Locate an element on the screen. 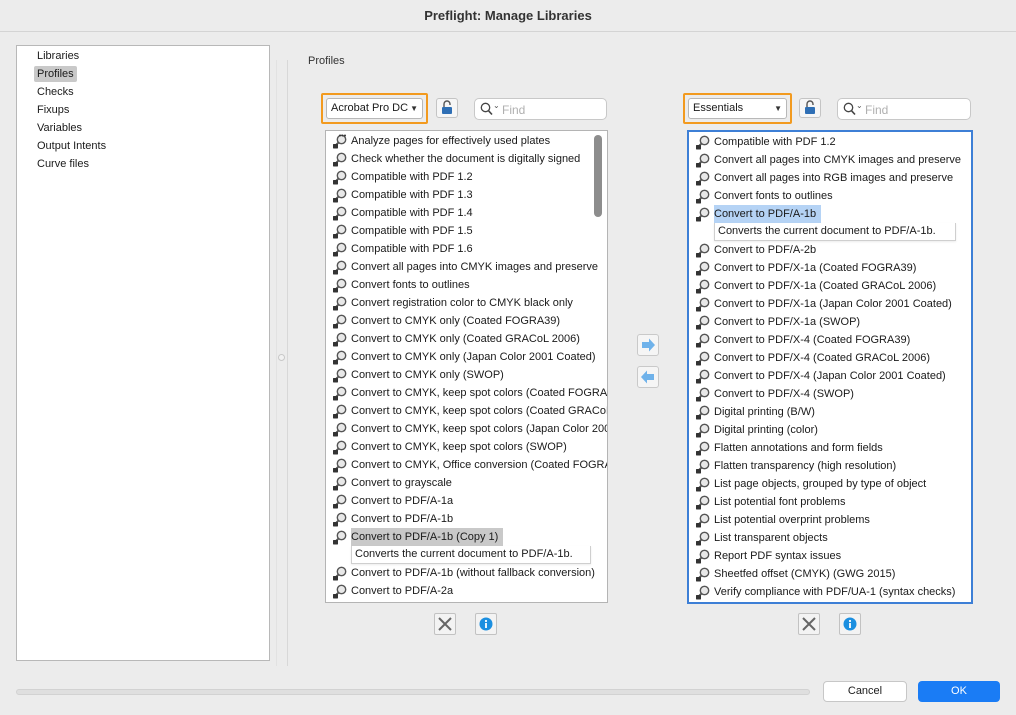  sidebar-item-output-intents: Output Intents is located at coordinates (71, 146).